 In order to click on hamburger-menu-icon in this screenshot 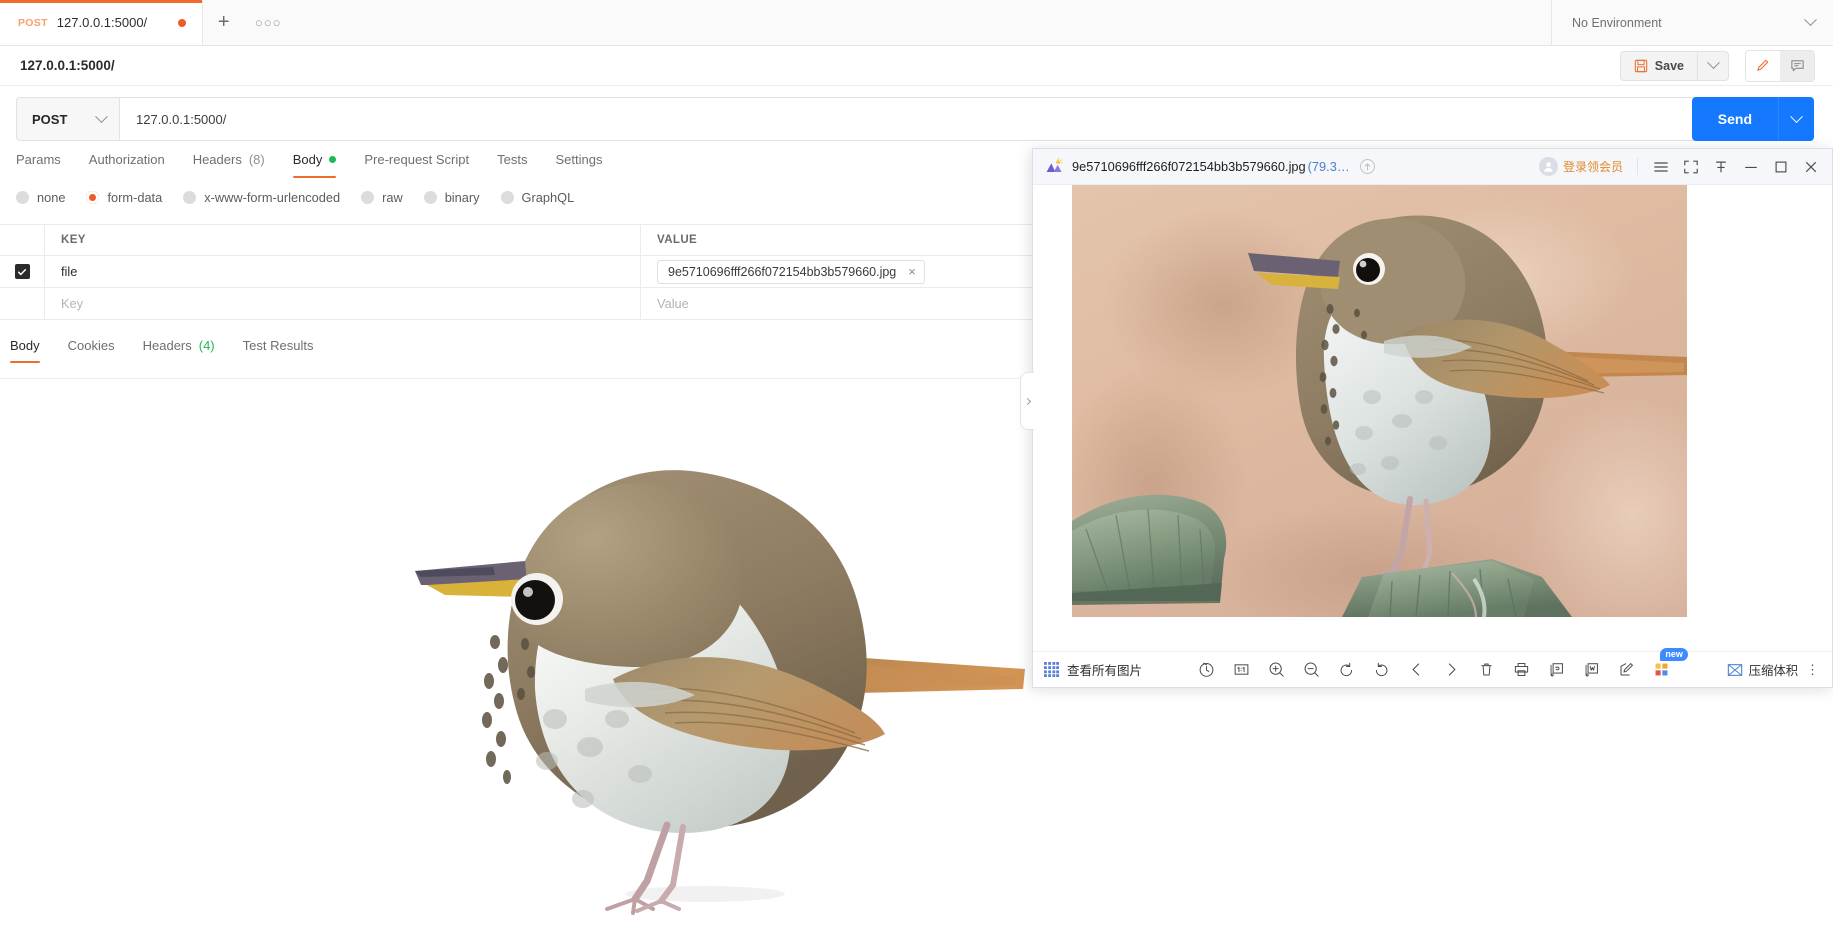, I will do `click(1661, 166)`.